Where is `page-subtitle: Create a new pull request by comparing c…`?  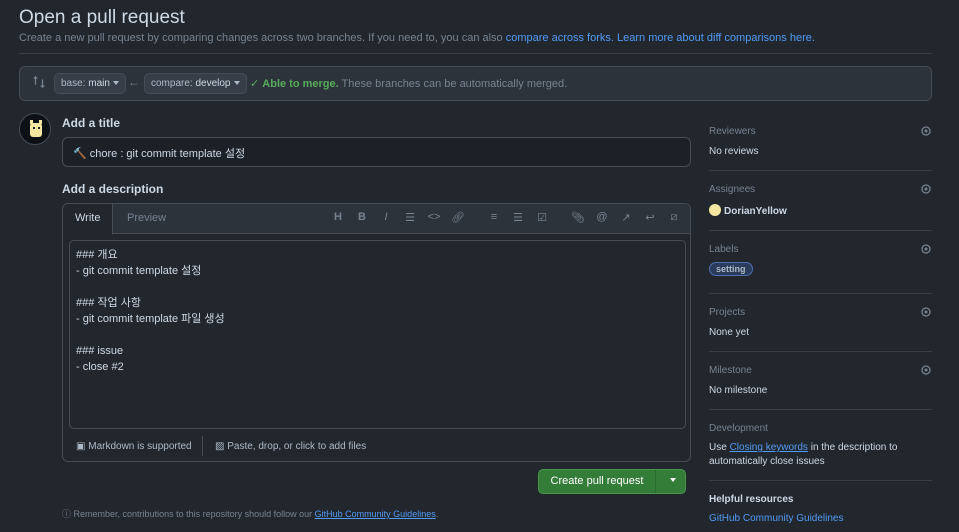 page-subtitle: Create a new pull request by comparing c… is located at coordinates (417, 38).